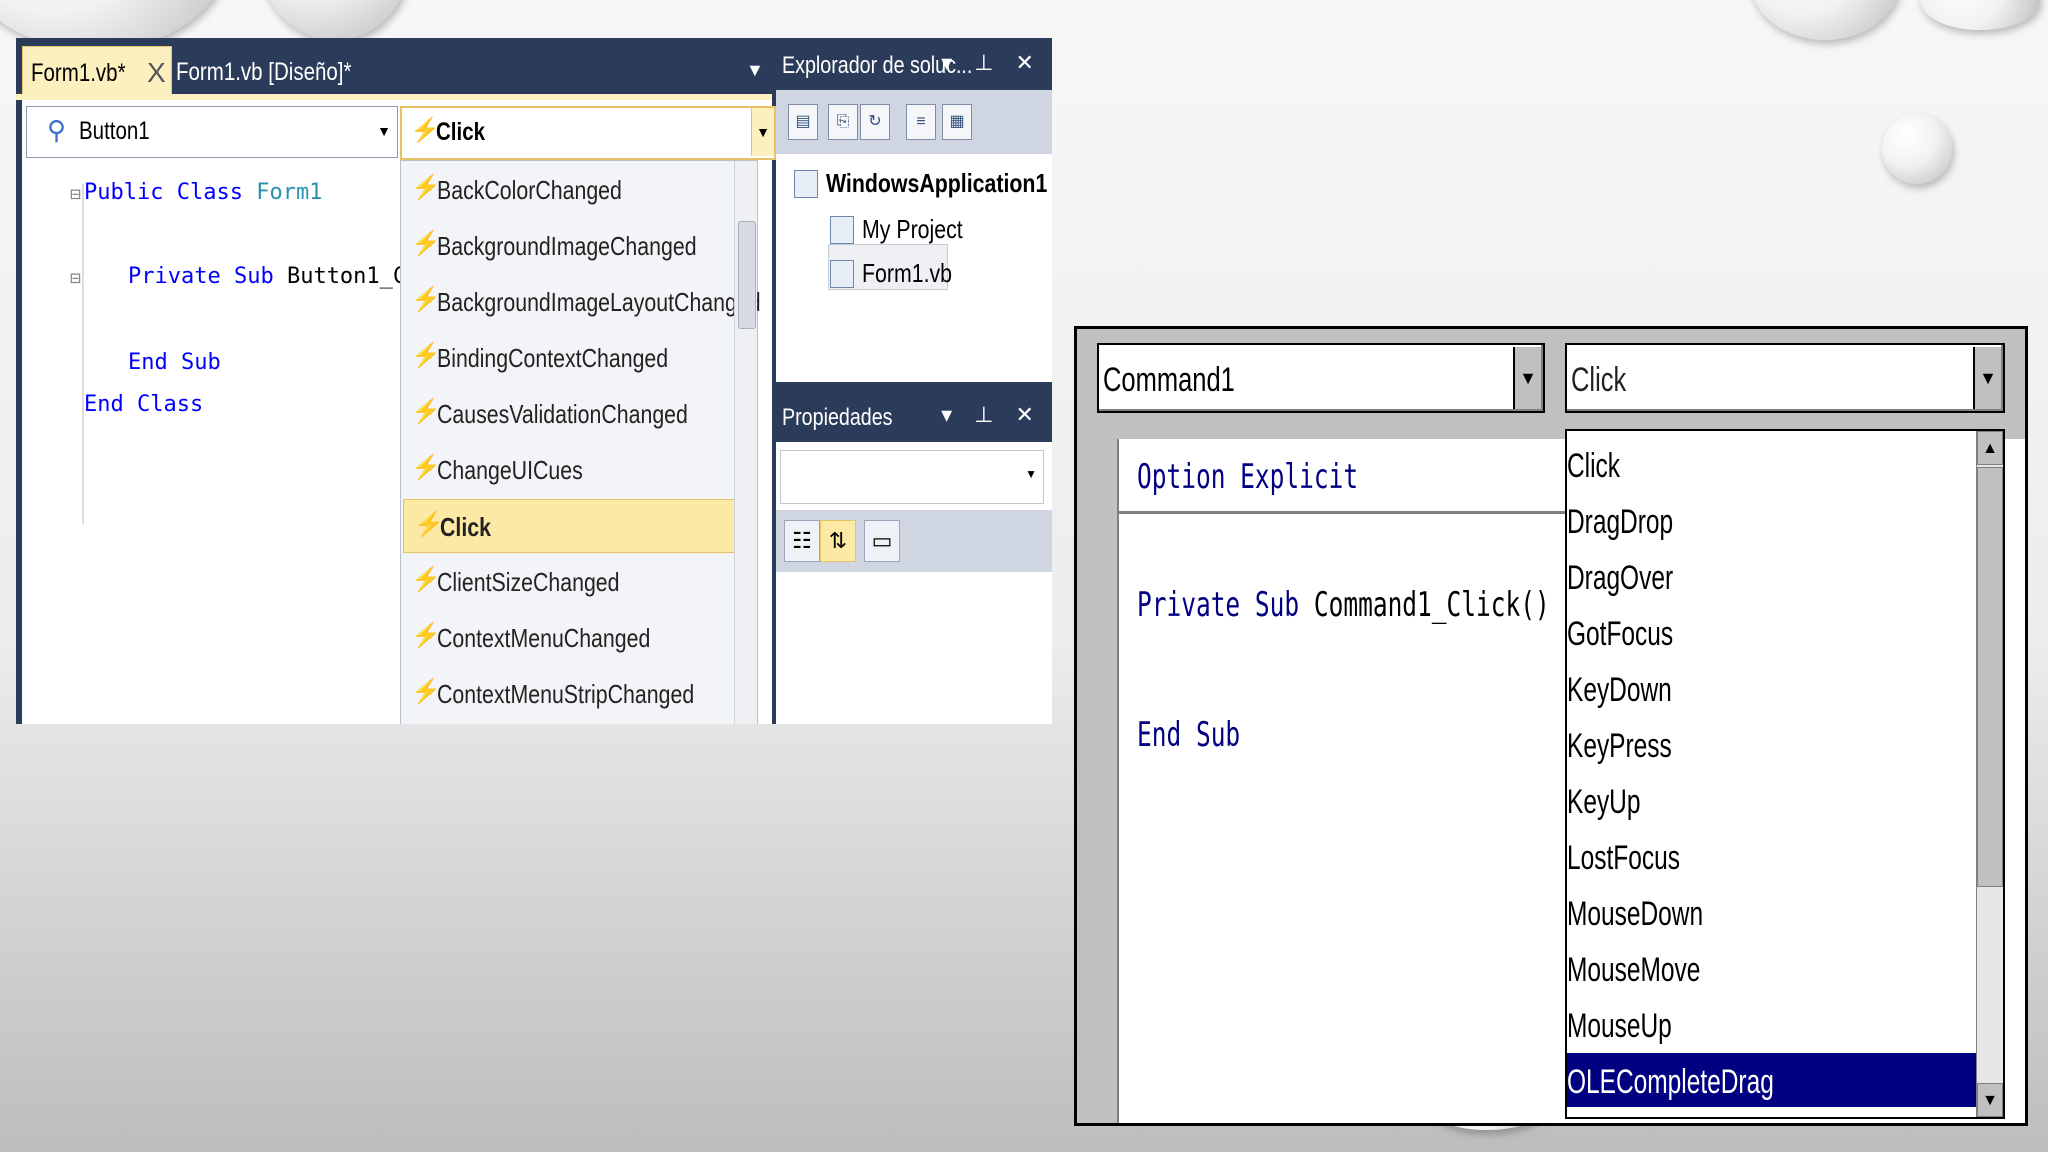 This screenshot has width=2048, height=1152. Describe the element at coordinates (156, 73) in the screenshot. I see `close-icon: X` at that location.